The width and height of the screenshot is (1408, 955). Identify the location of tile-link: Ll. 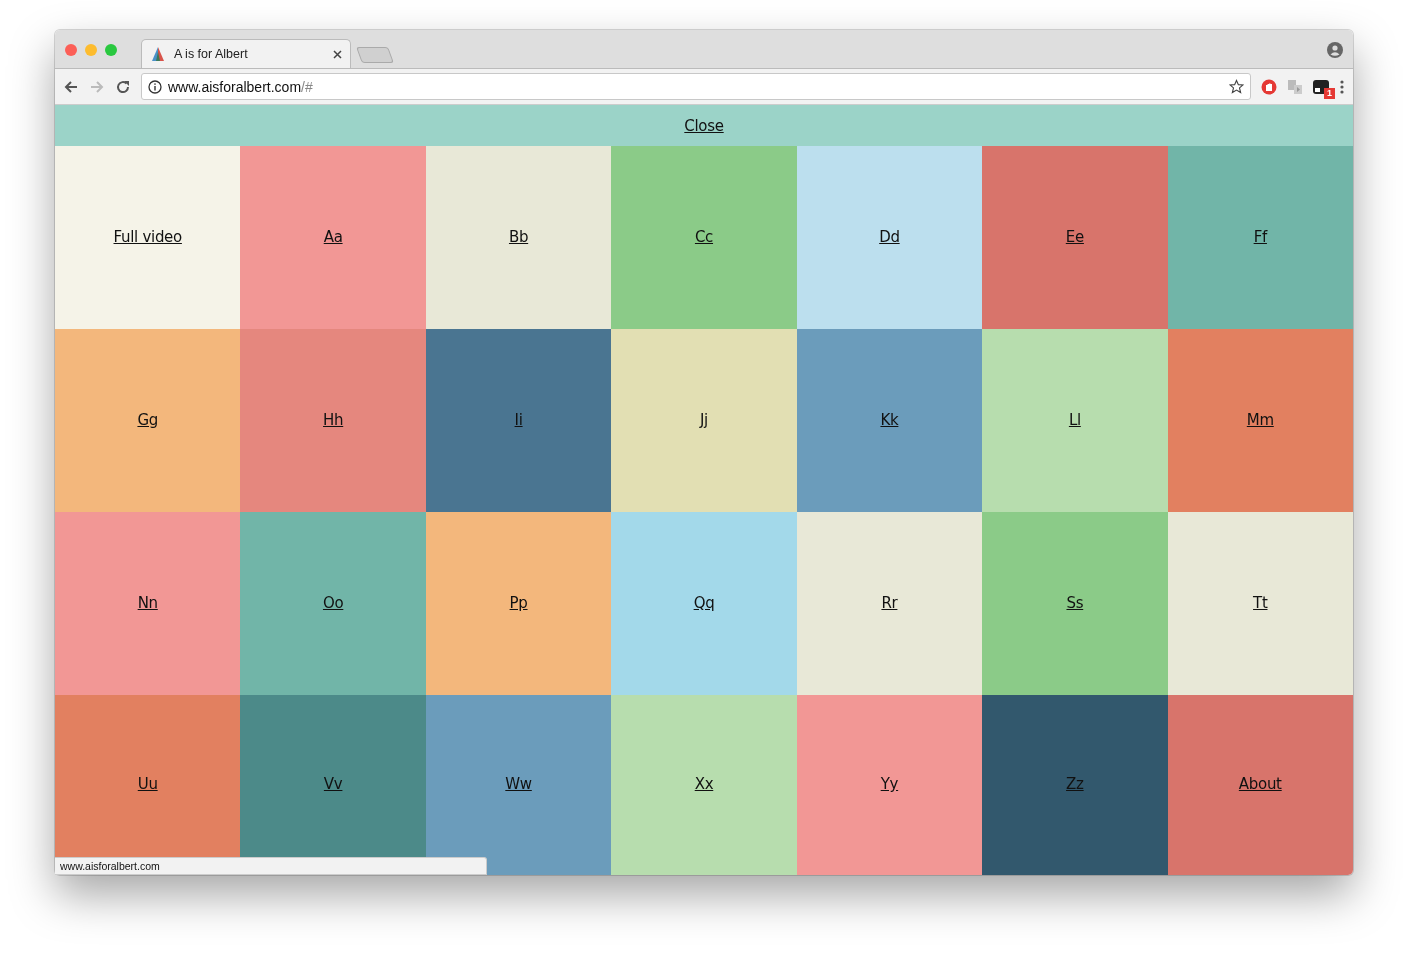
(1074, 419).